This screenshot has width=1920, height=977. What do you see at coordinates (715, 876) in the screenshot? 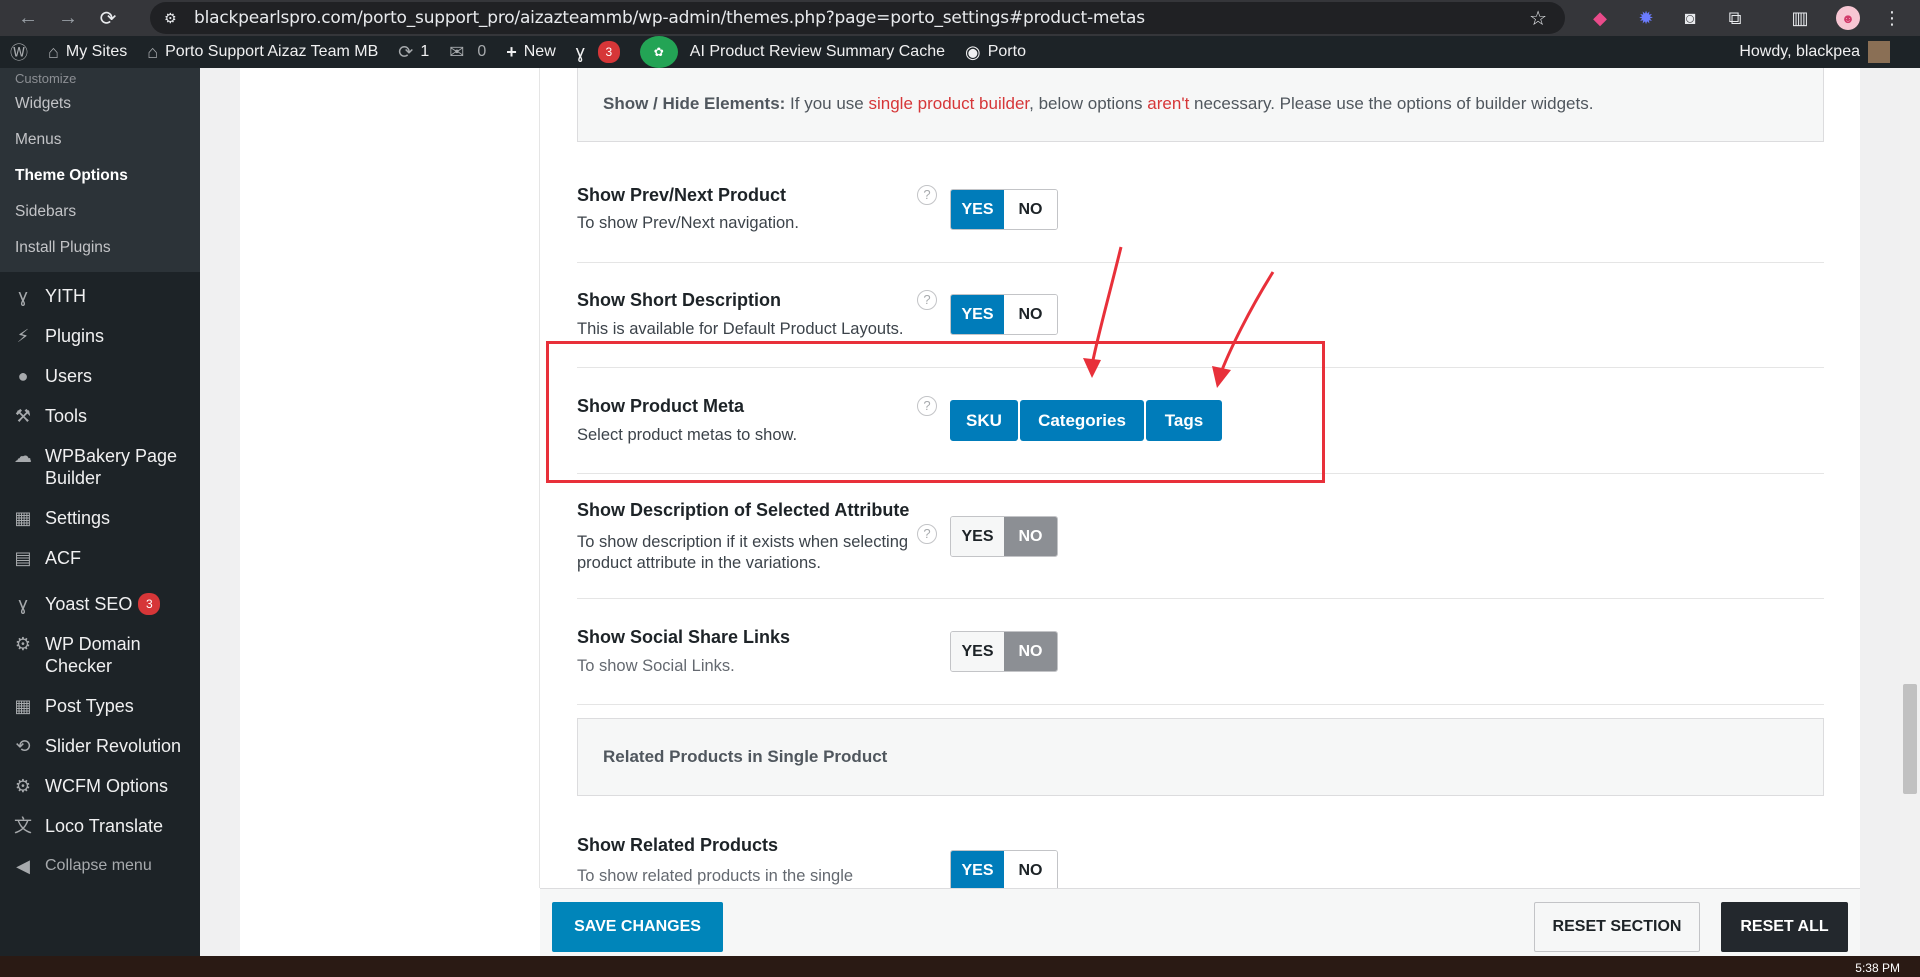
I see `option-desc: To show related products in the single` at bounding box center [715, 876].